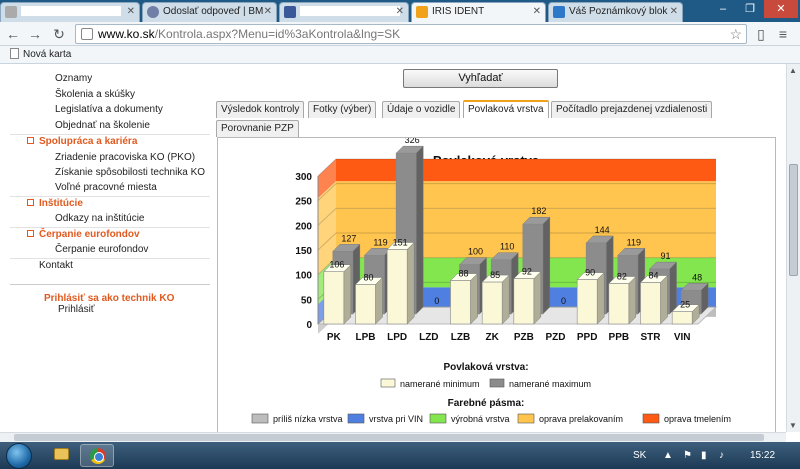  What do you see at coordinates (83, 234) in the screenshot?
I see `sidebar-section-eurofondy: Čerpanie eurofondov` at bounding box center [83, 234].